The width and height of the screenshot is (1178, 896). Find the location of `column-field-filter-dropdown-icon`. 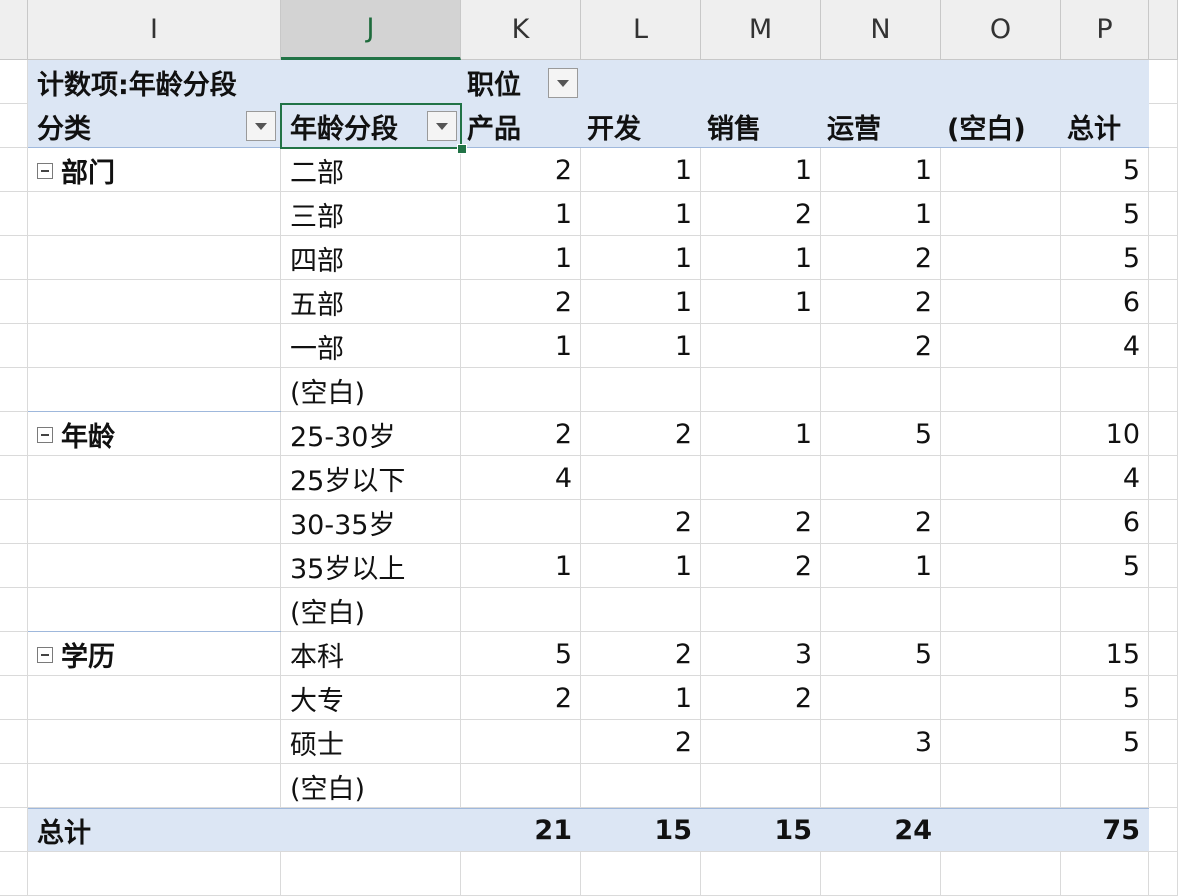

column-field-filter-dropdown-icon is located at coordinates (563, 83).